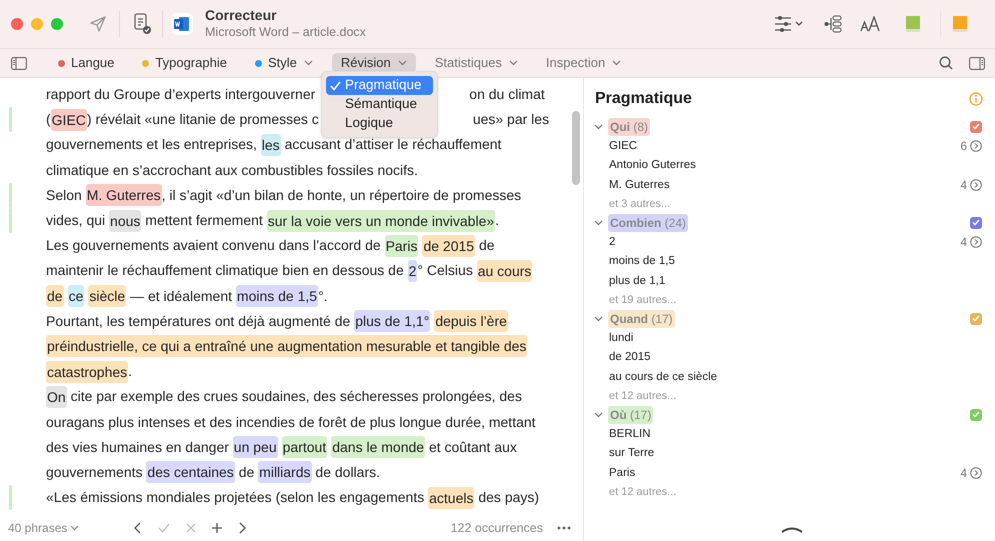 The height and width of the screenshot is (541, 995). I want to click on close-button, so click(17, 24).